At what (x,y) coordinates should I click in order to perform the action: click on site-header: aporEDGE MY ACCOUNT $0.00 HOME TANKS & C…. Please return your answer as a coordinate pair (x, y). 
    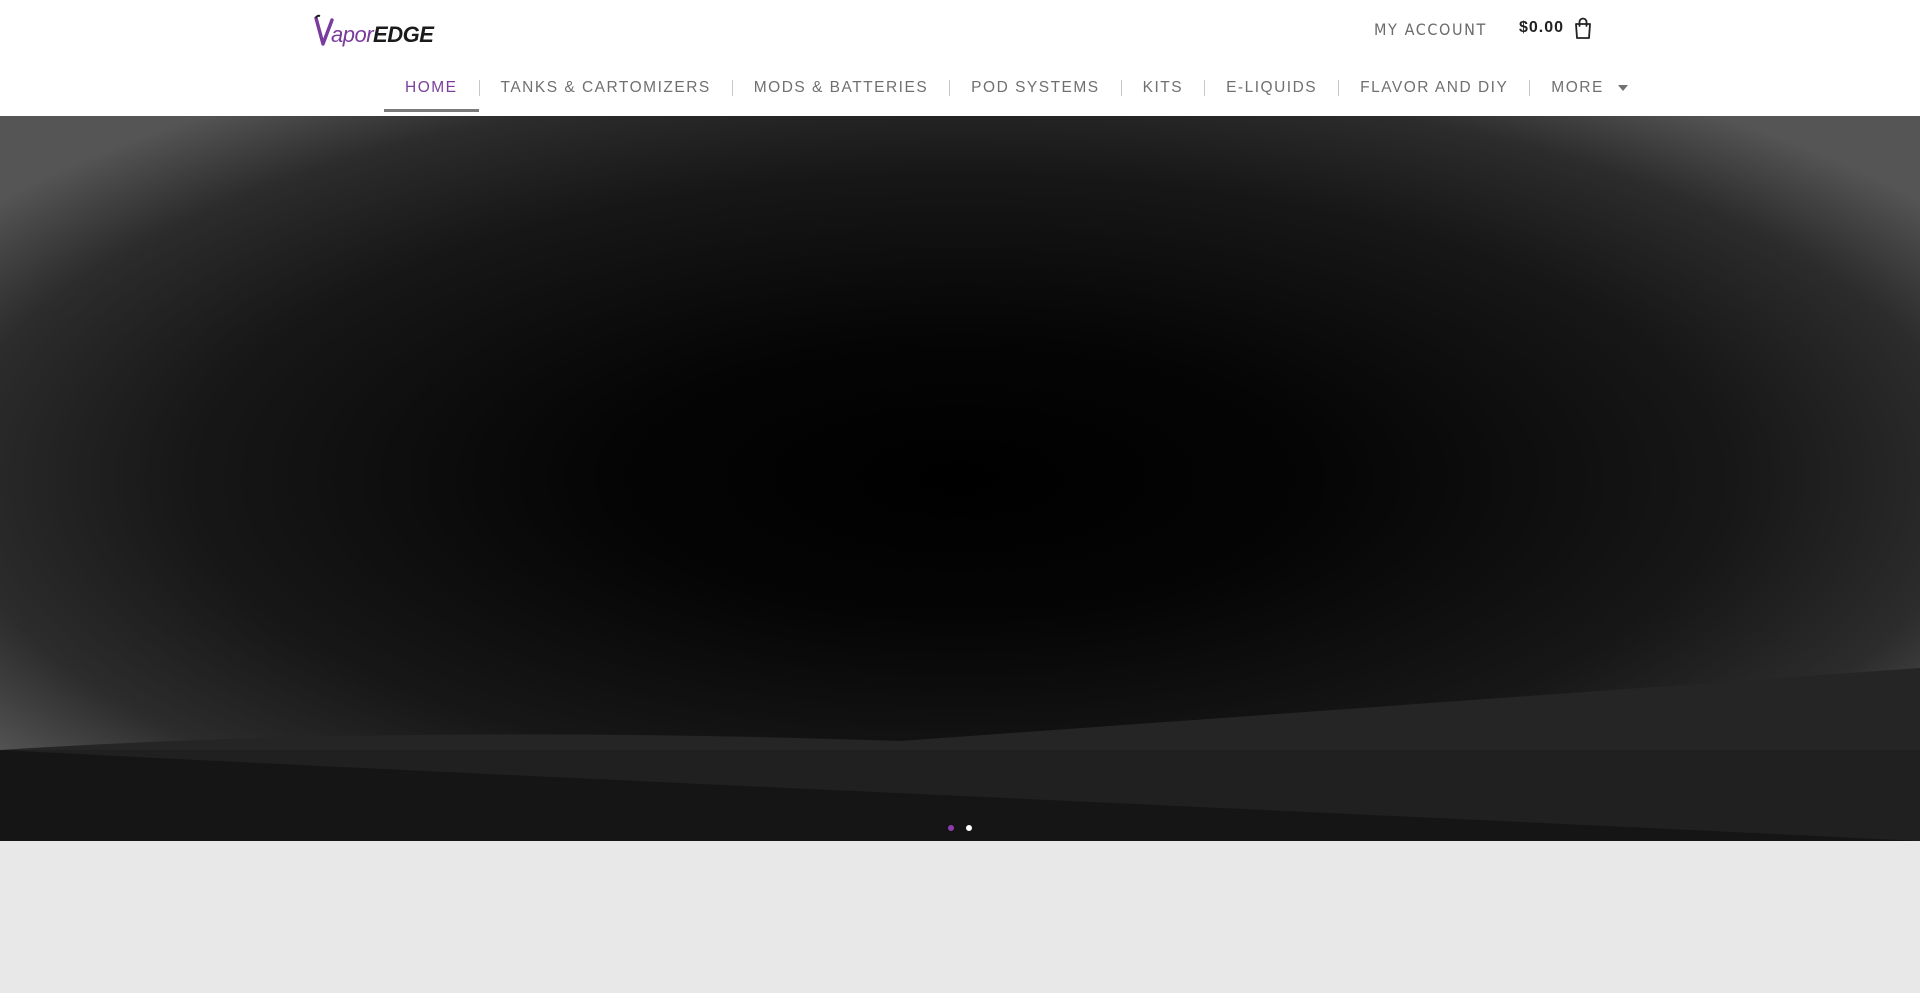
    Looking at the image, I should click on (960, 58).